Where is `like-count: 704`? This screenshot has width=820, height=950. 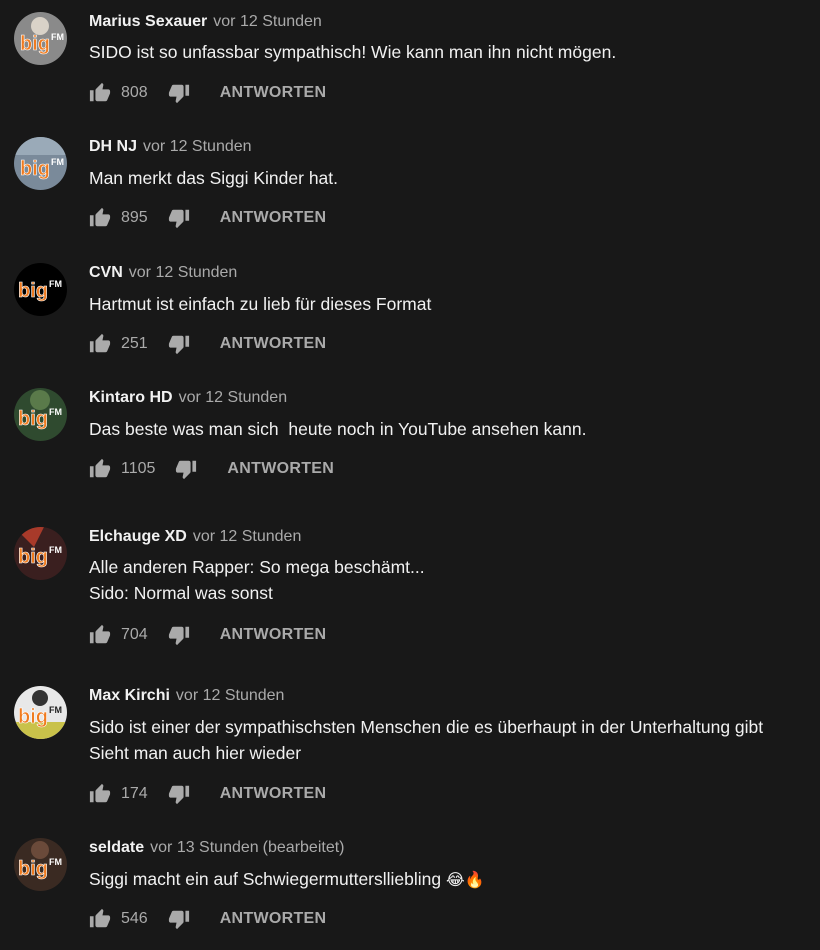 like-count: 704 is located at coordinates (134, 634).